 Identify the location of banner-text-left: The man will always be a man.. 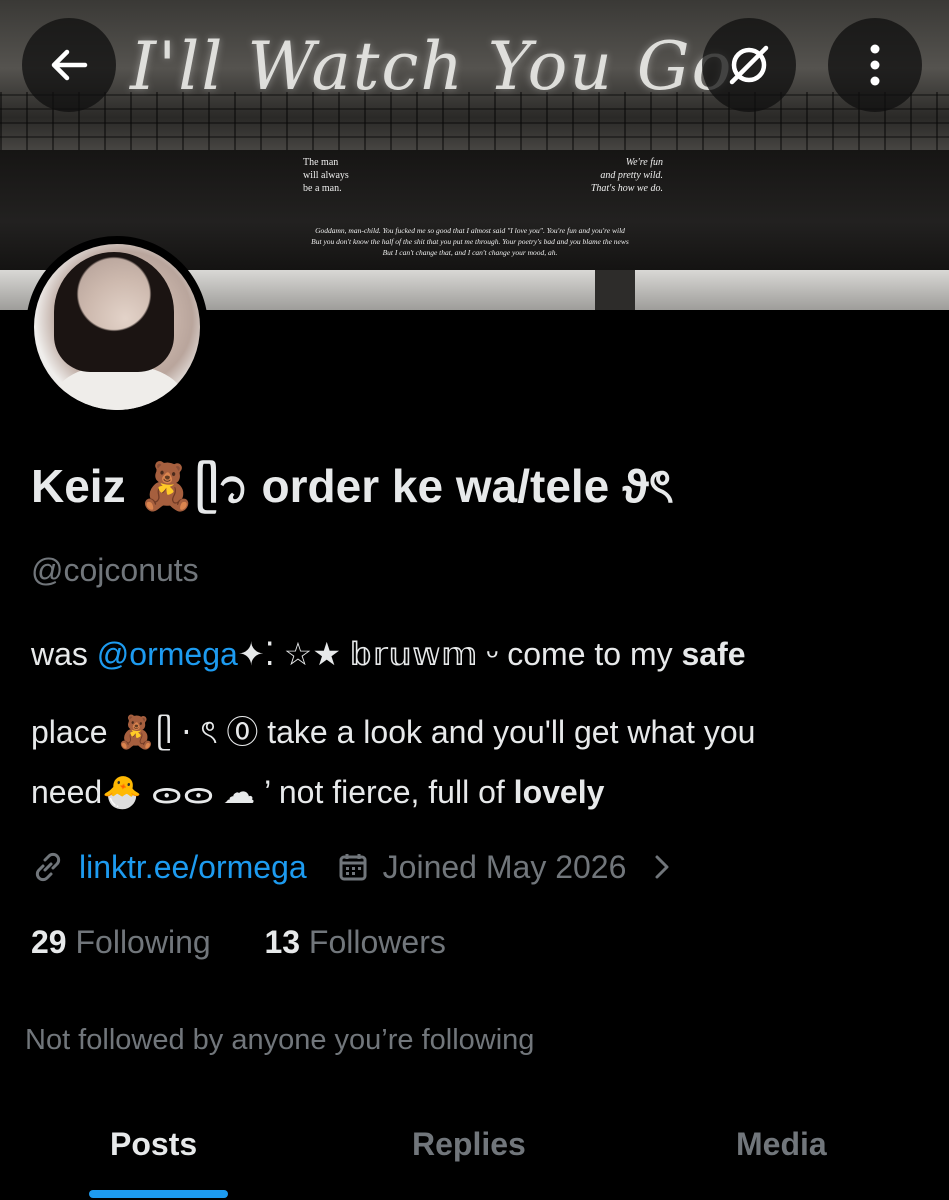
(326, 175).